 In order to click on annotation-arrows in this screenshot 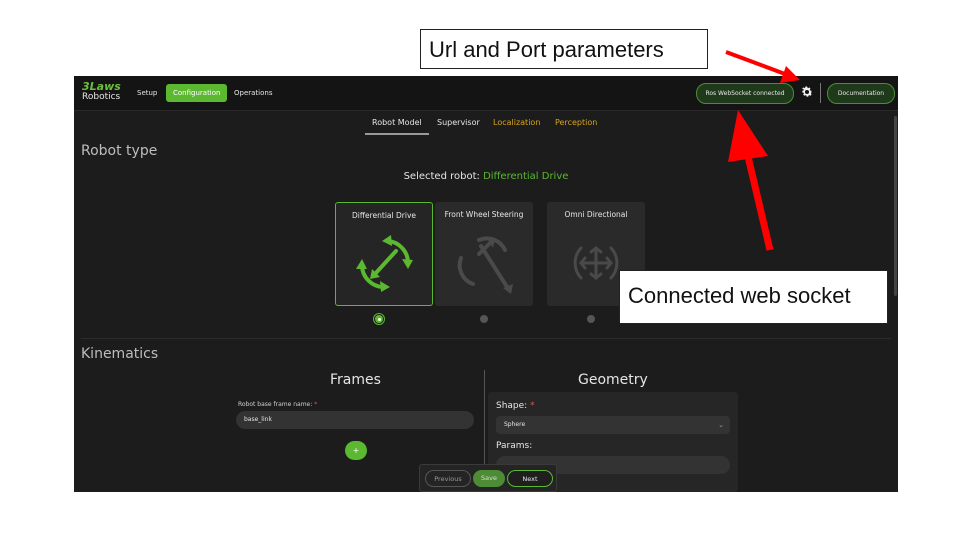, I will do `click(762, 150)`.